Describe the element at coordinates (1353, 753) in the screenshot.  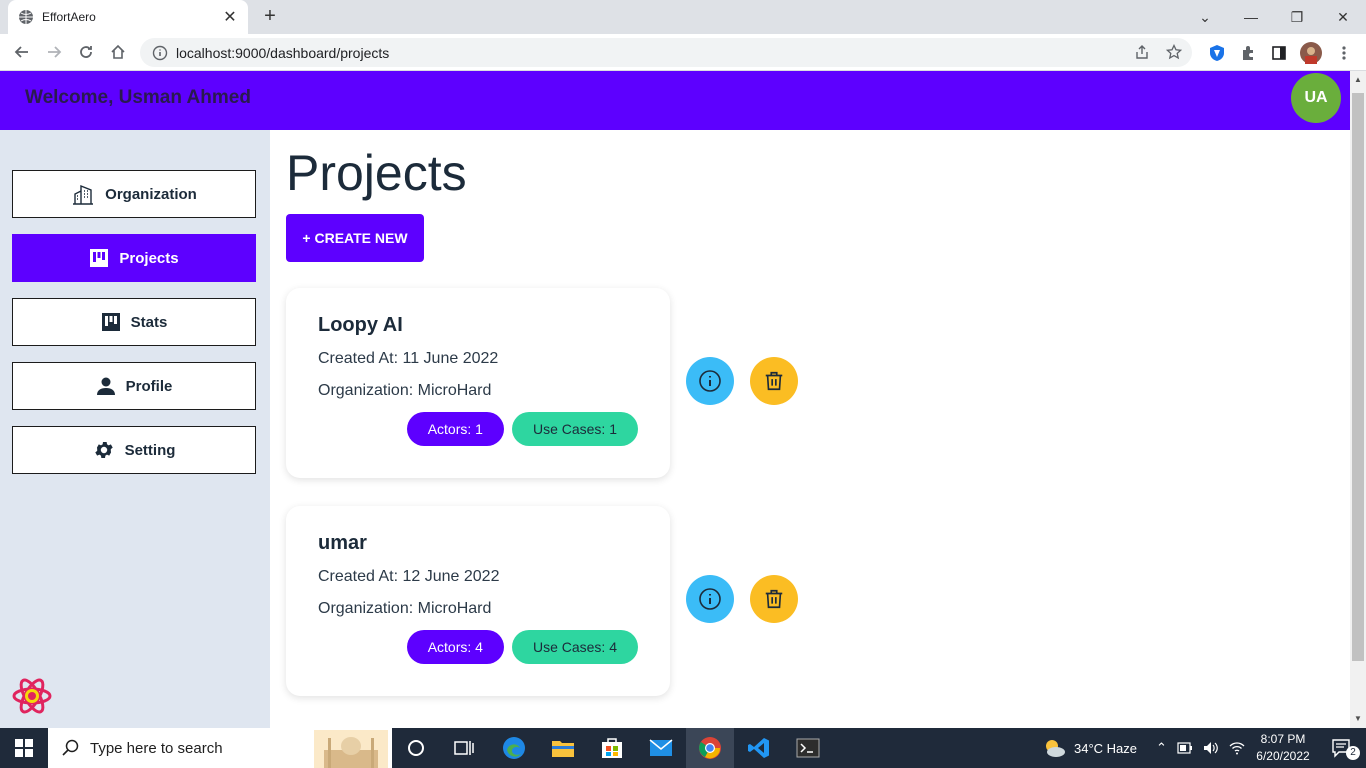
I see `notification-count-badge: 2` at that location.